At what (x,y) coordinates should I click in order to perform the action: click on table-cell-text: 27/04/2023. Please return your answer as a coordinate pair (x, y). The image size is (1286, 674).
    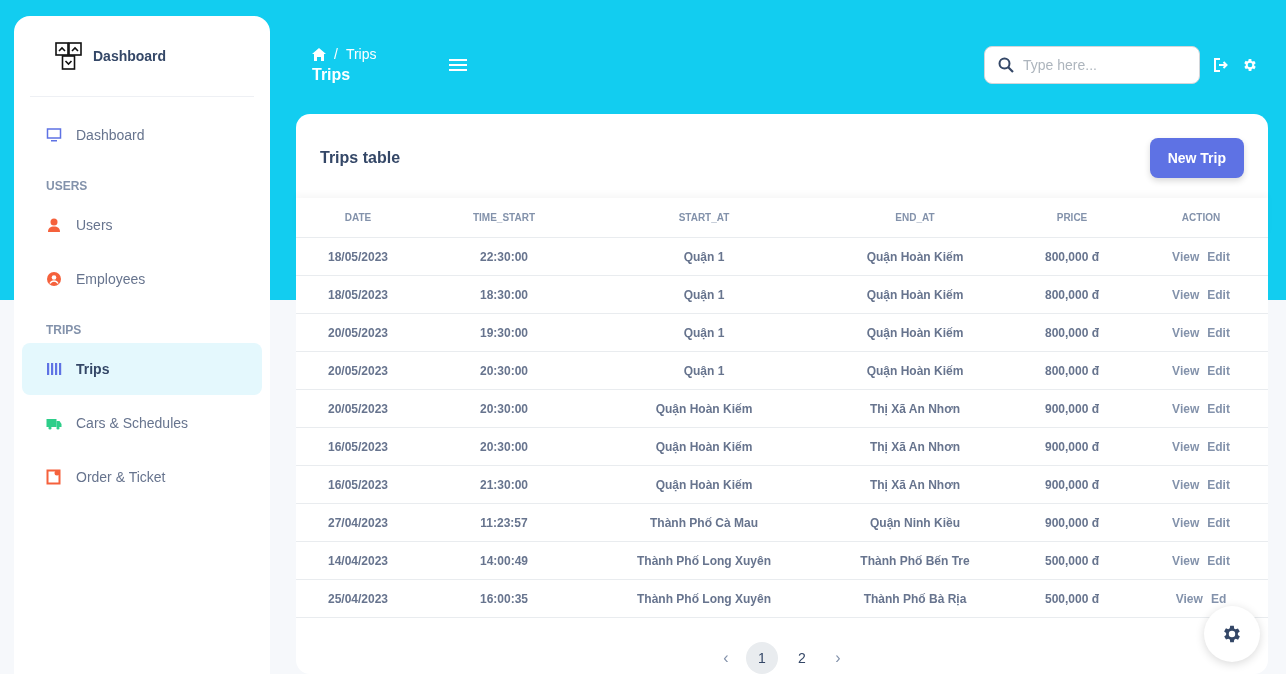
    Looking at the image, I should click on (358, 522).